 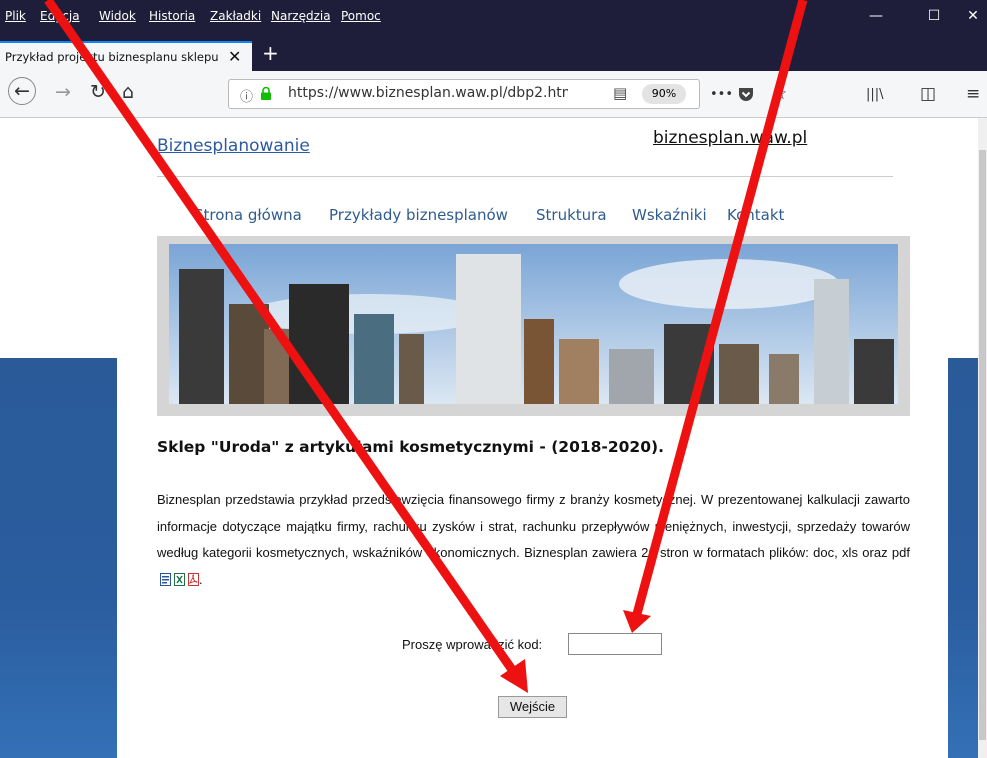 What do you see at coordinates (301, 16) in the screenshot?
I see `menu-narzedzia: Narzędzia` at bounding box center [301, 16].